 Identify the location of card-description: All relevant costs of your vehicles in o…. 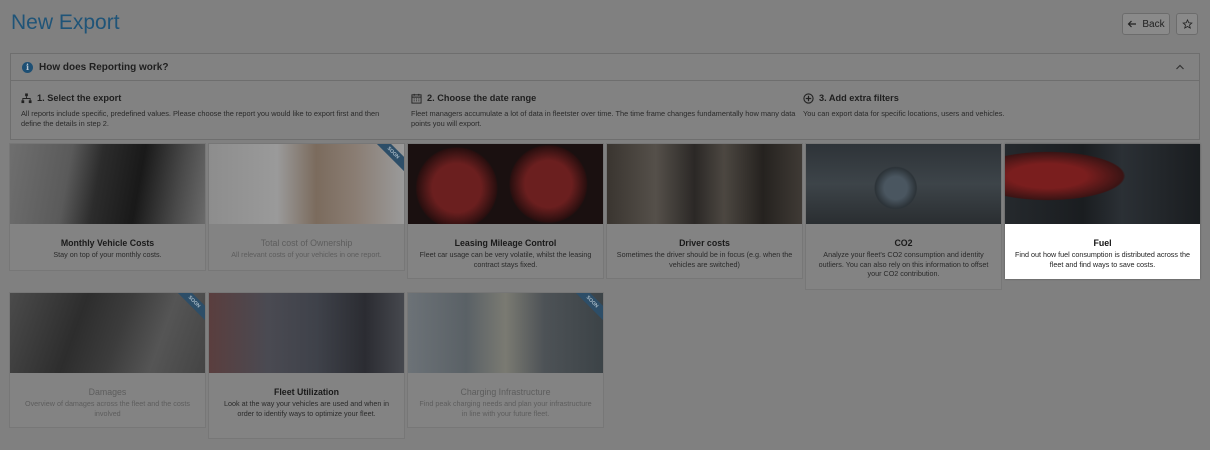
(306, 254).